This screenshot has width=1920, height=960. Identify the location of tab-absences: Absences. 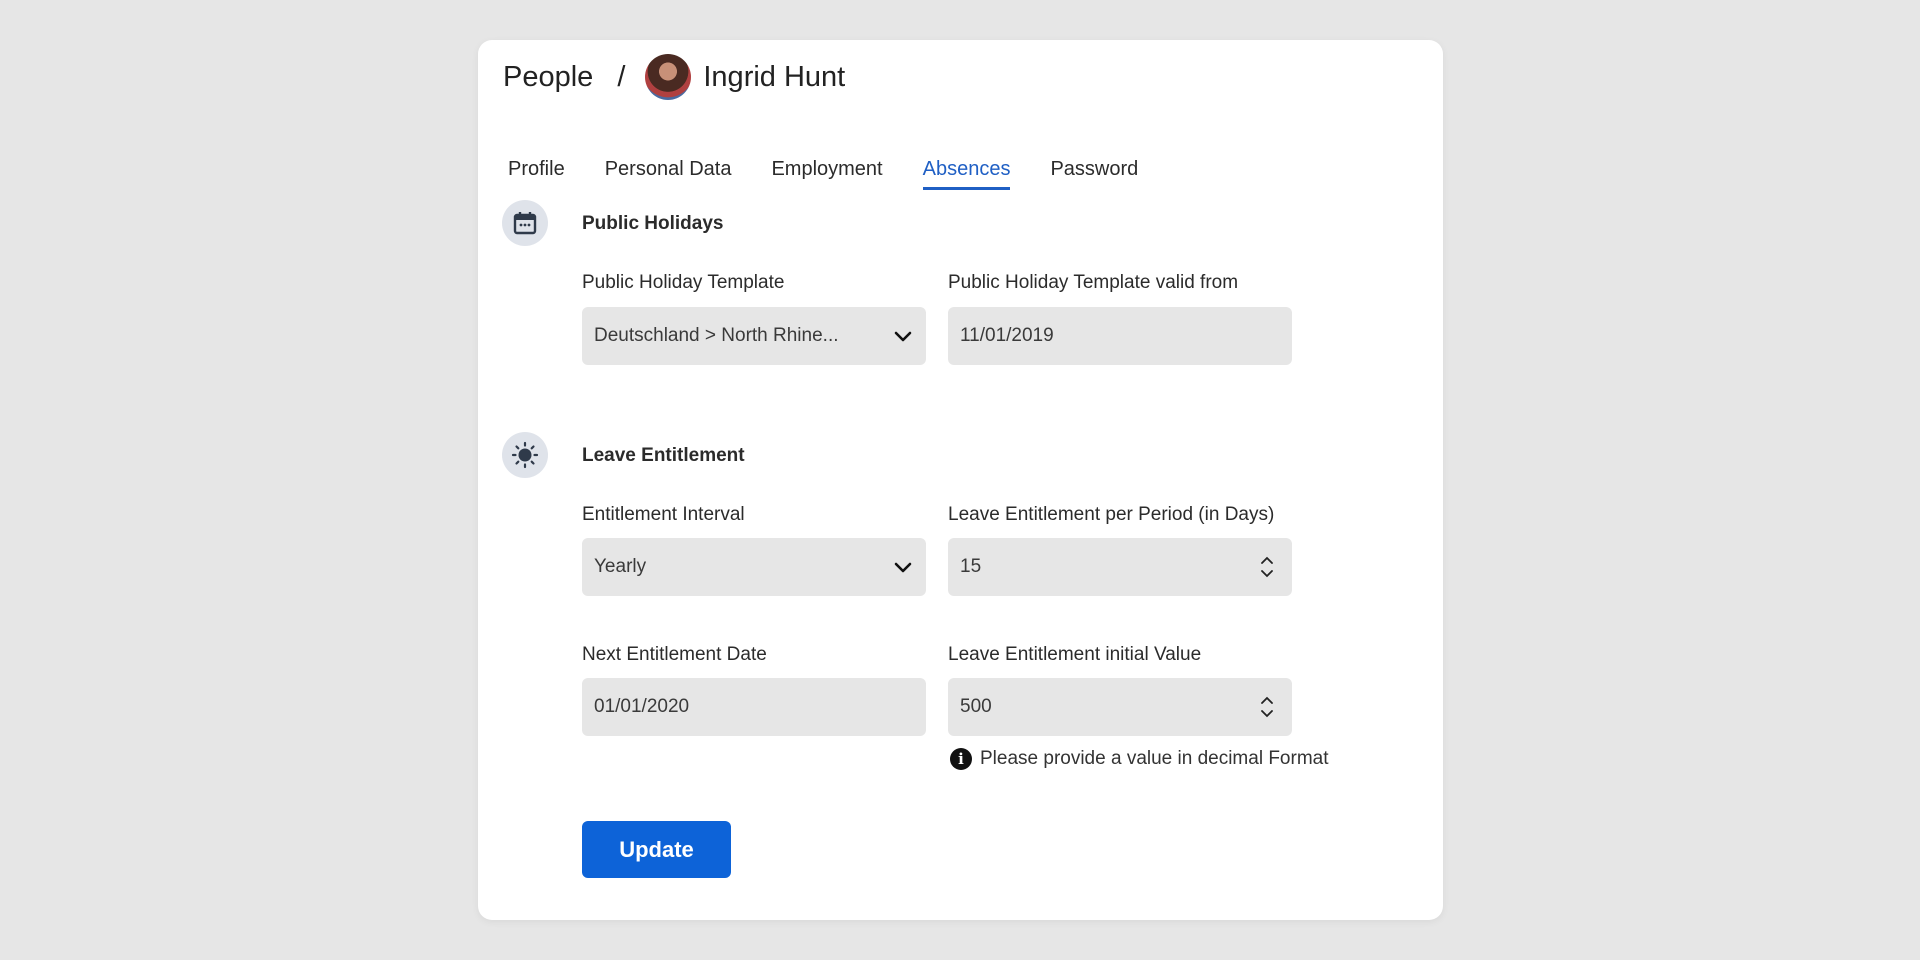
(966, 174).